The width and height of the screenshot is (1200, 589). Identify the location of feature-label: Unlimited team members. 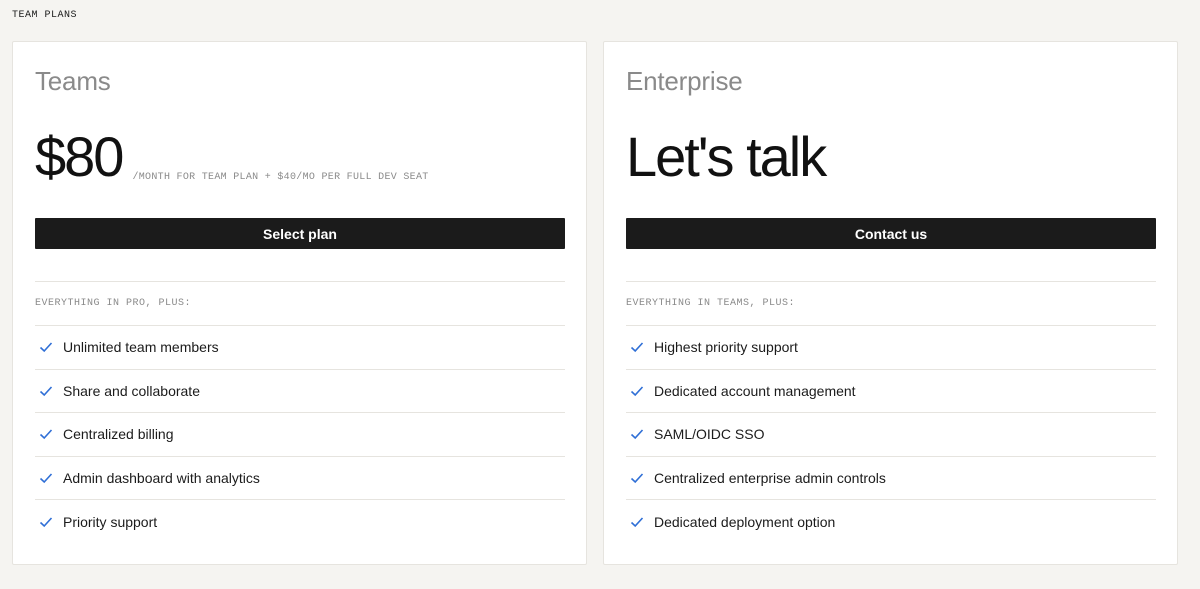
(141, 347).